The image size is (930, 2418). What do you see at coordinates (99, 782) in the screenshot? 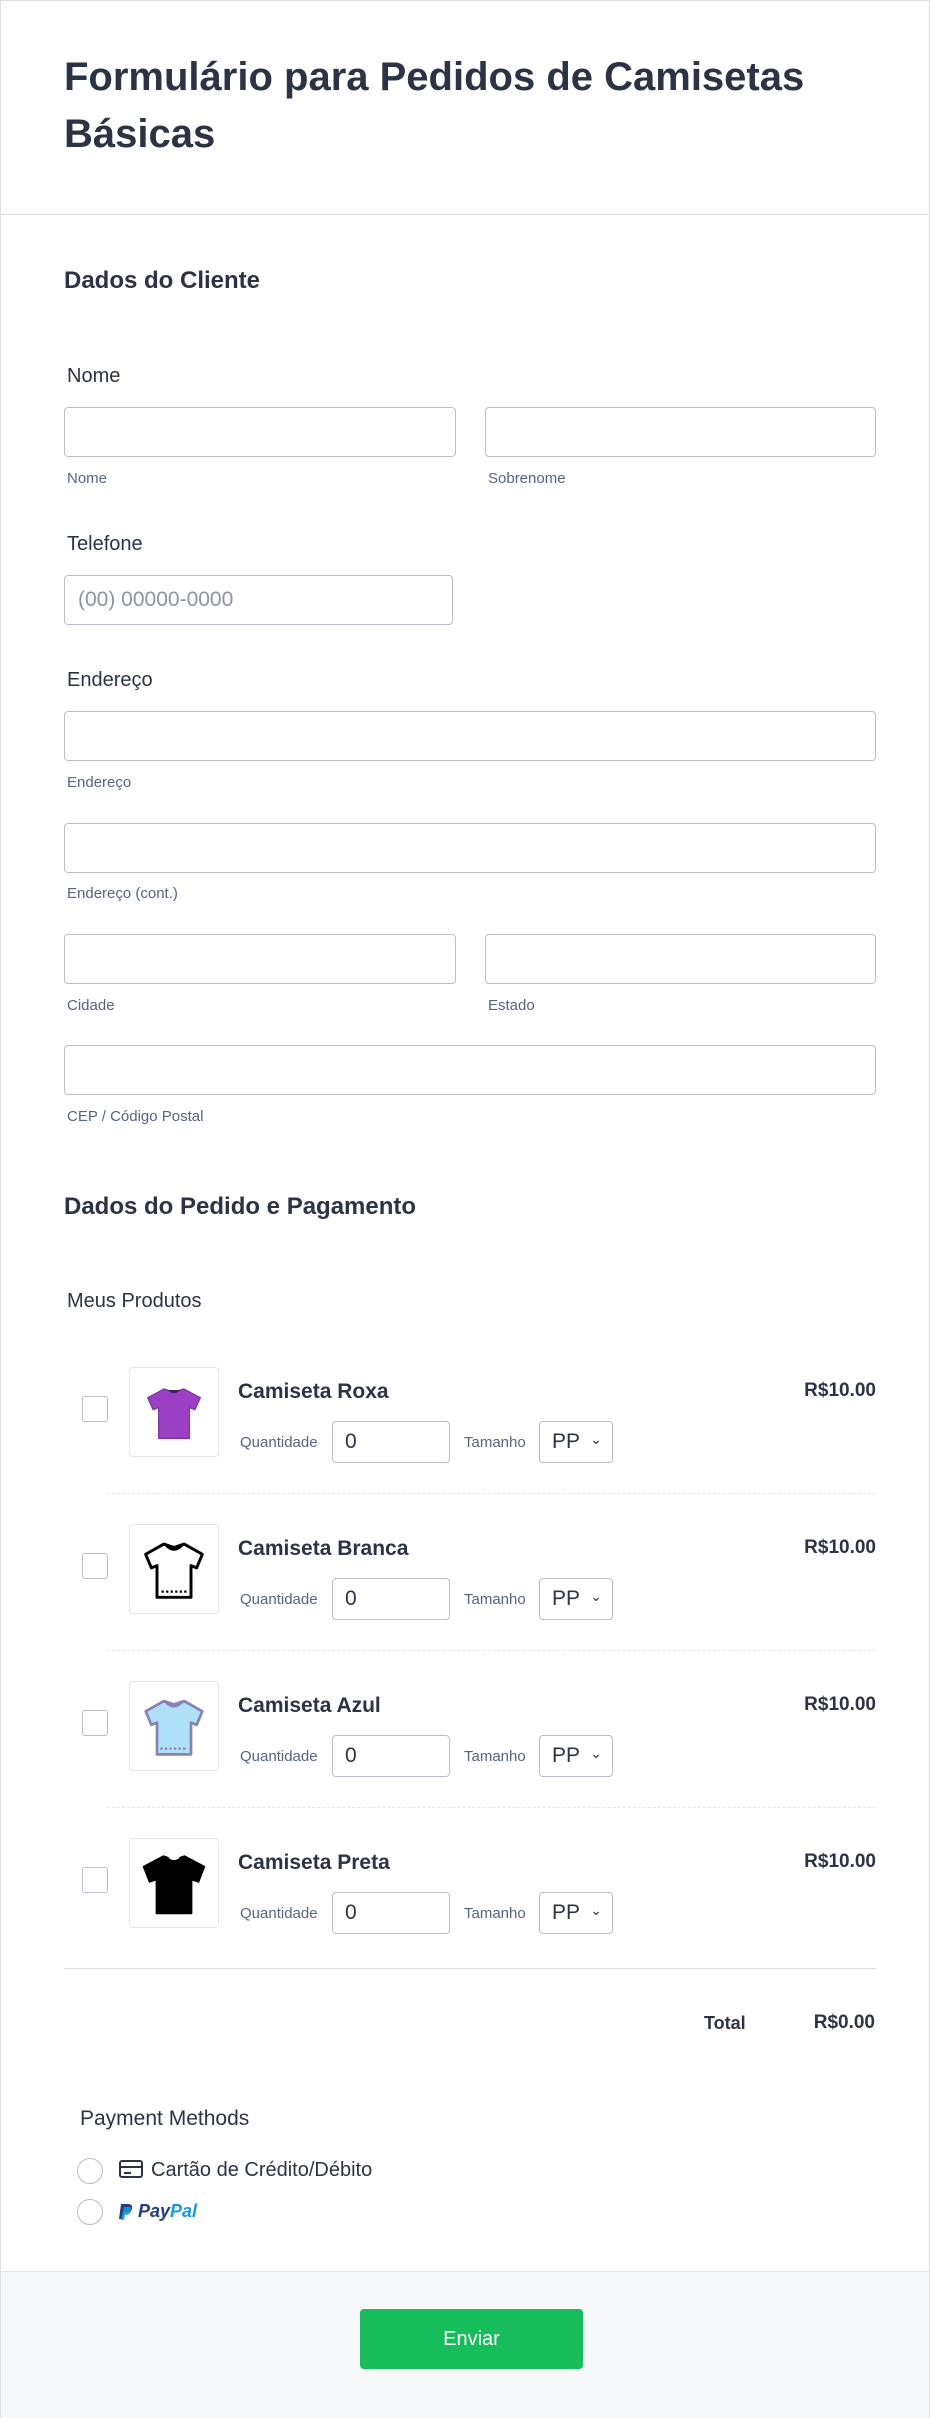
I see `street-address-sublabel: Endereço` at bounding box center [99, 782].